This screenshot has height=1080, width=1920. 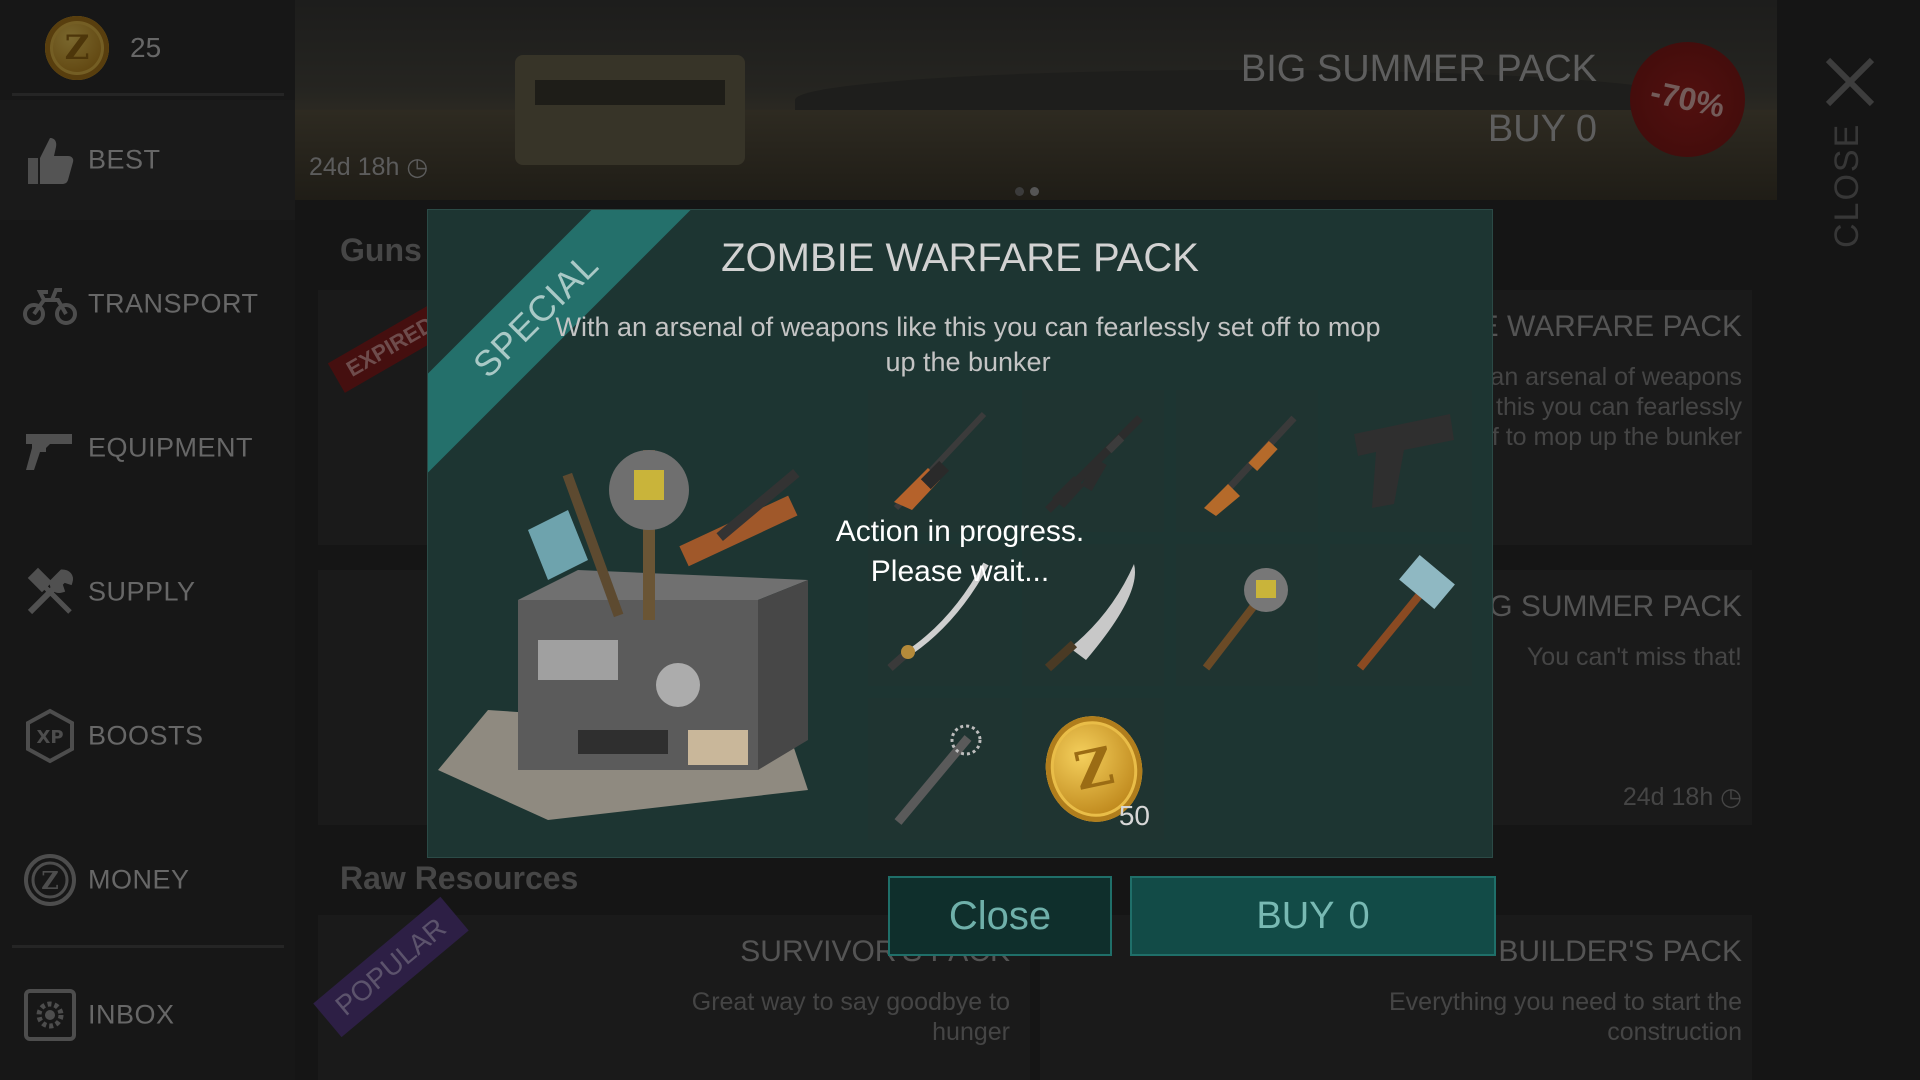 What do you see at coordinates (1295, 915) in the screenshot?
I see `buy-label: BUY` at bounding box center [1295, 915].